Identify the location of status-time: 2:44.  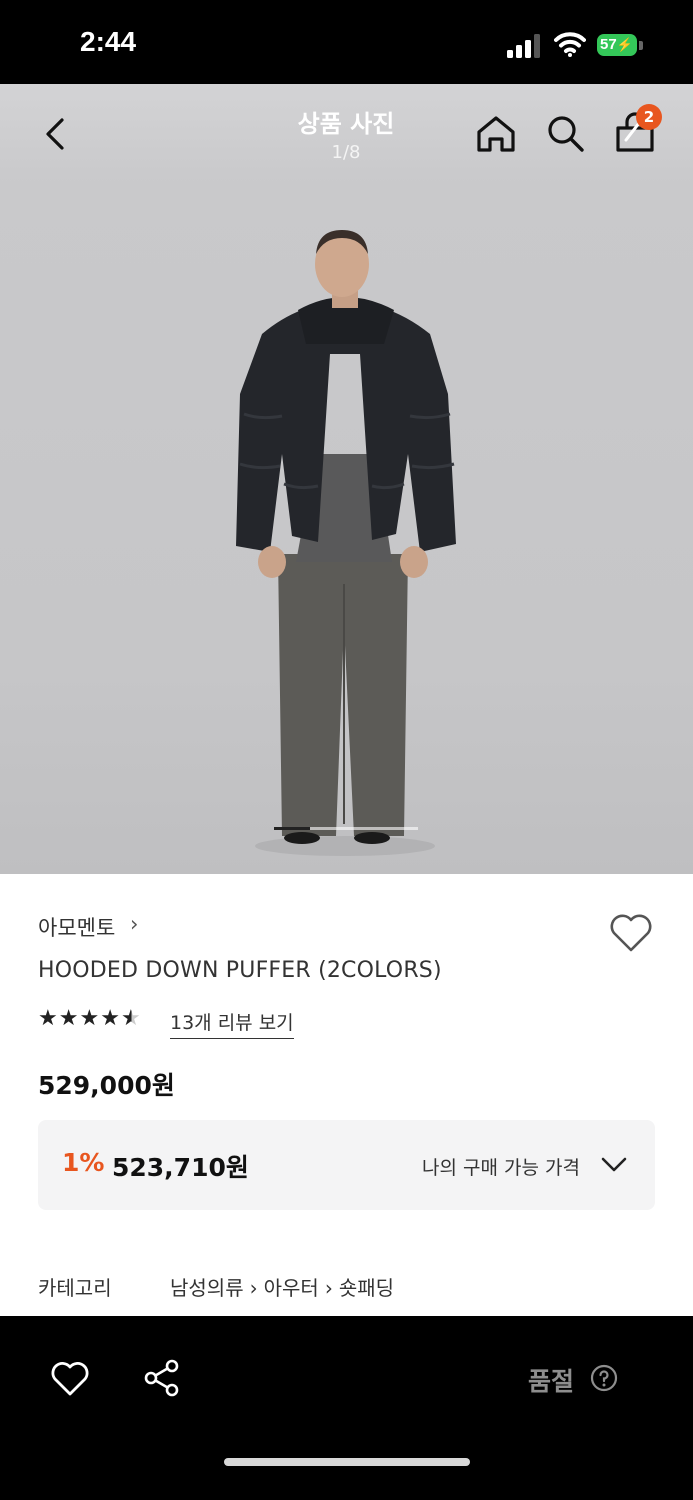
(108, 41).